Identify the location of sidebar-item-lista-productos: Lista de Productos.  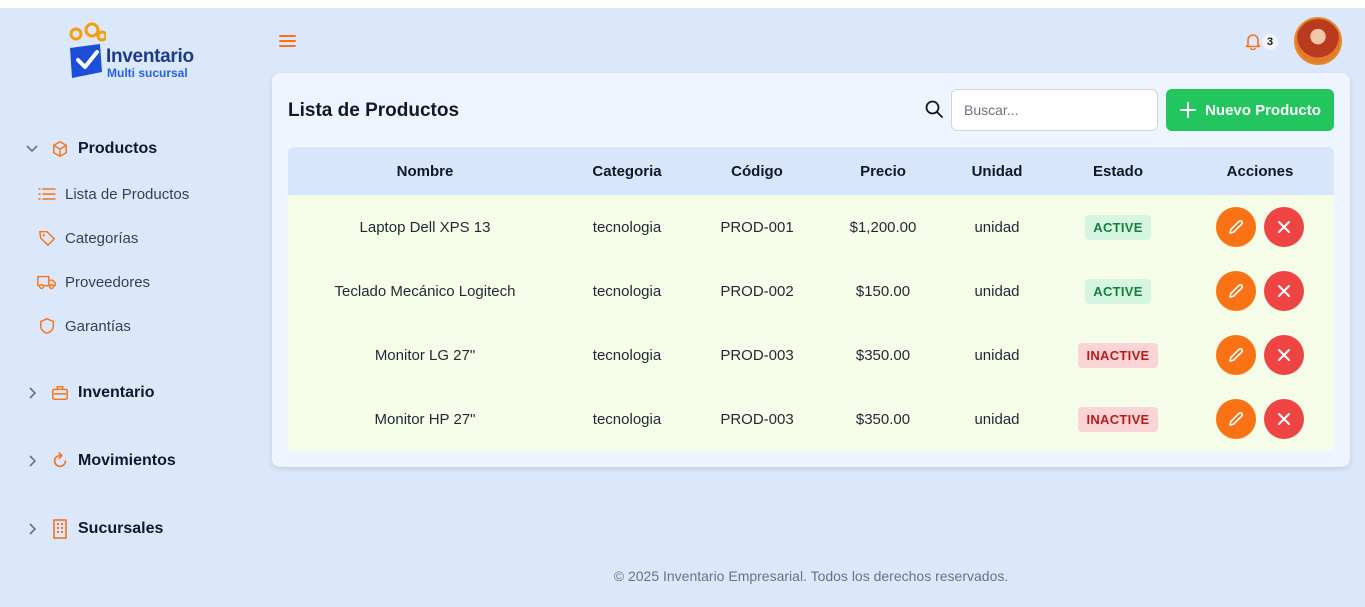
(113, 194).